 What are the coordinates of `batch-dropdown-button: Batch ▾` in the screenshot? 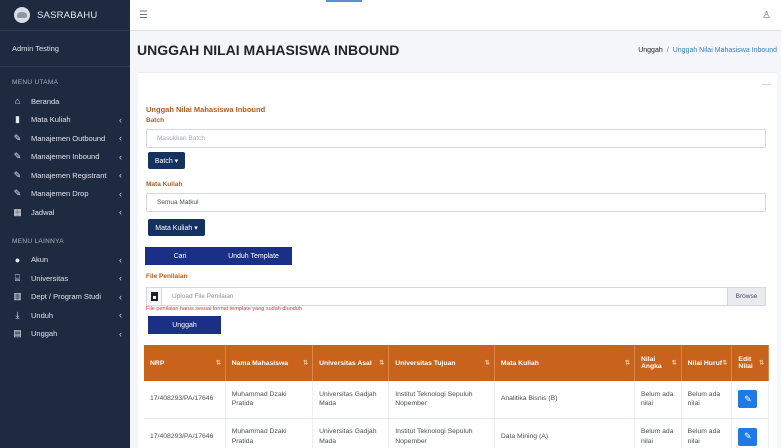 It's located at (166, 160).